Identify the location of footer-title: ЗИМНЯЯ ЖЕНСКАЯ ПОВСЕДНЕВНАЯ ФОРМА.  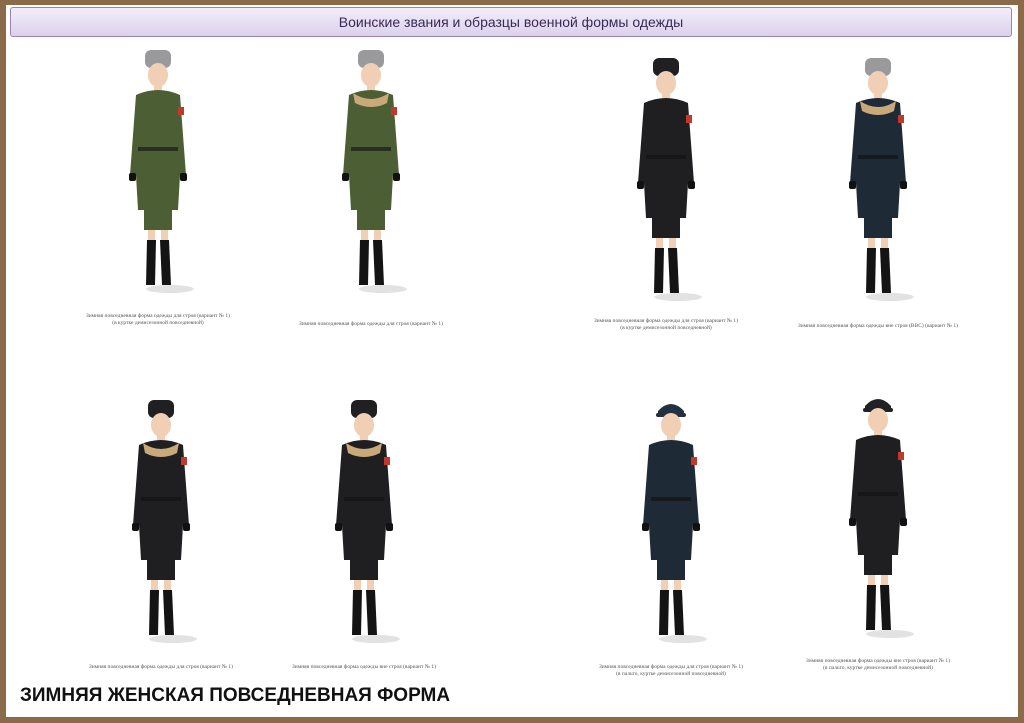
(235, 695).